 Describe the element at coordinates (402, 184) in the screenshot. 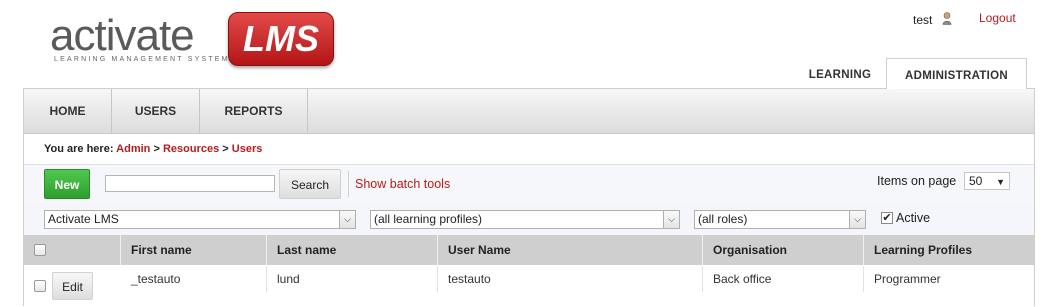

I see `batch-tools-link: Show batch tools` at that location.